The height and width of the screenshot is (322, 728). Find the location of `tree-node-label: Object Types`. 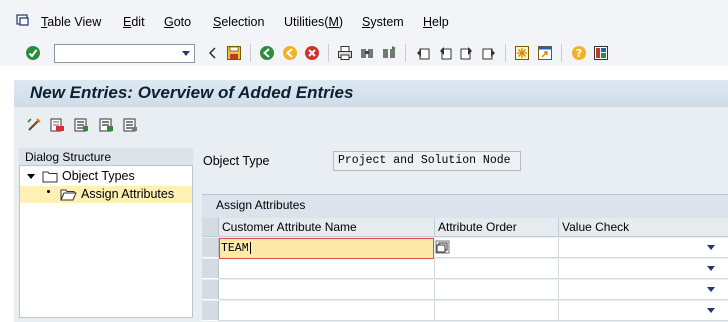

tree-node-label: Object Types is located at coordinates (98, 176).